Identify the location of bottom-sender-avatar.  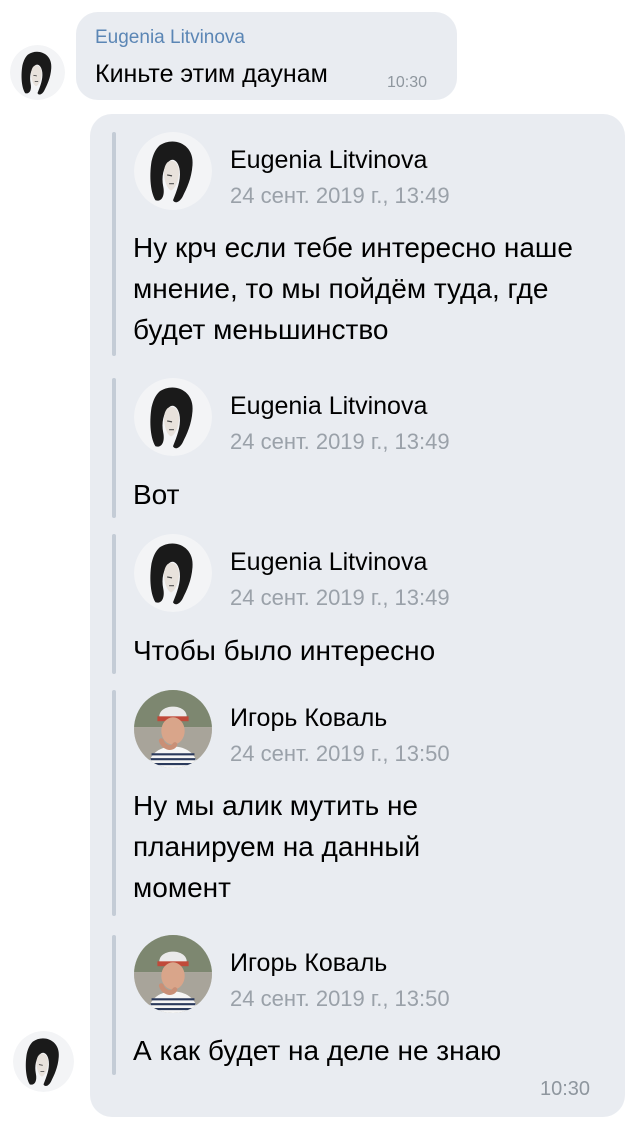
(43, 1061).